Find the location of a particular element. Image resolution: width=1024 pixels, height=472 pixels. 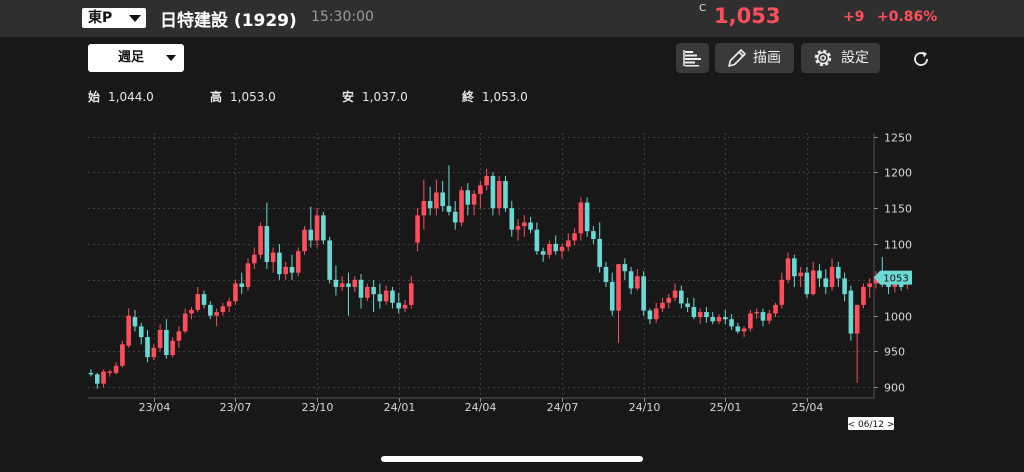

last-date-label: < 06/12 > is located at coordinates (871, 425).